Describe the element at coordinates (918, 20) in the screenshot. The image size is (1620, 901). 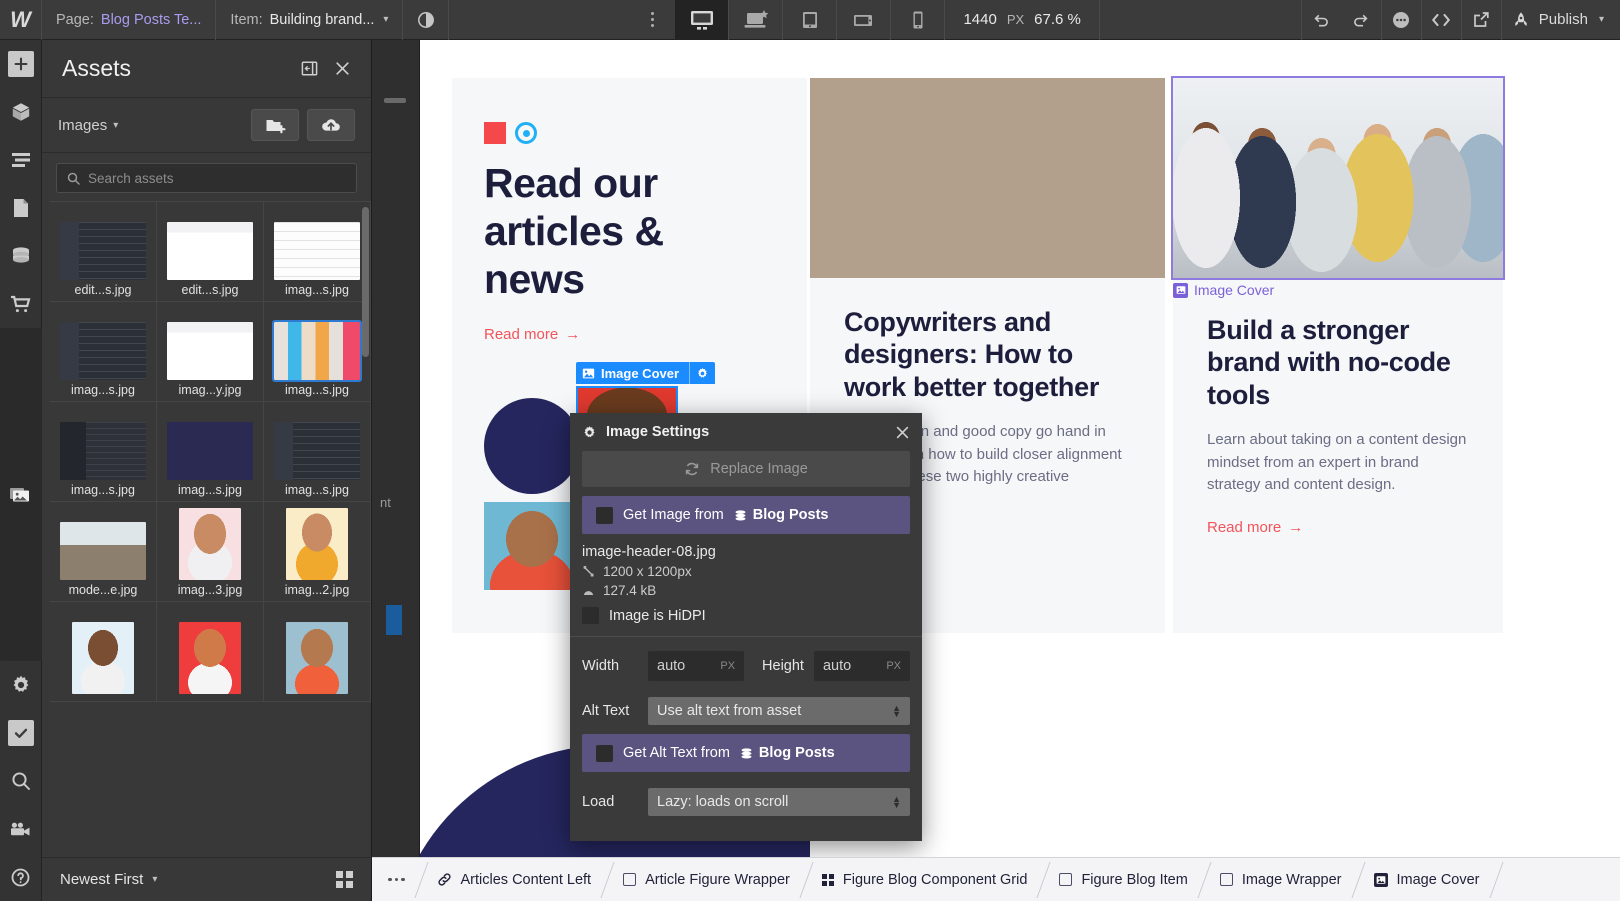
I see `breakpoint-mobile-portrait` at that location.